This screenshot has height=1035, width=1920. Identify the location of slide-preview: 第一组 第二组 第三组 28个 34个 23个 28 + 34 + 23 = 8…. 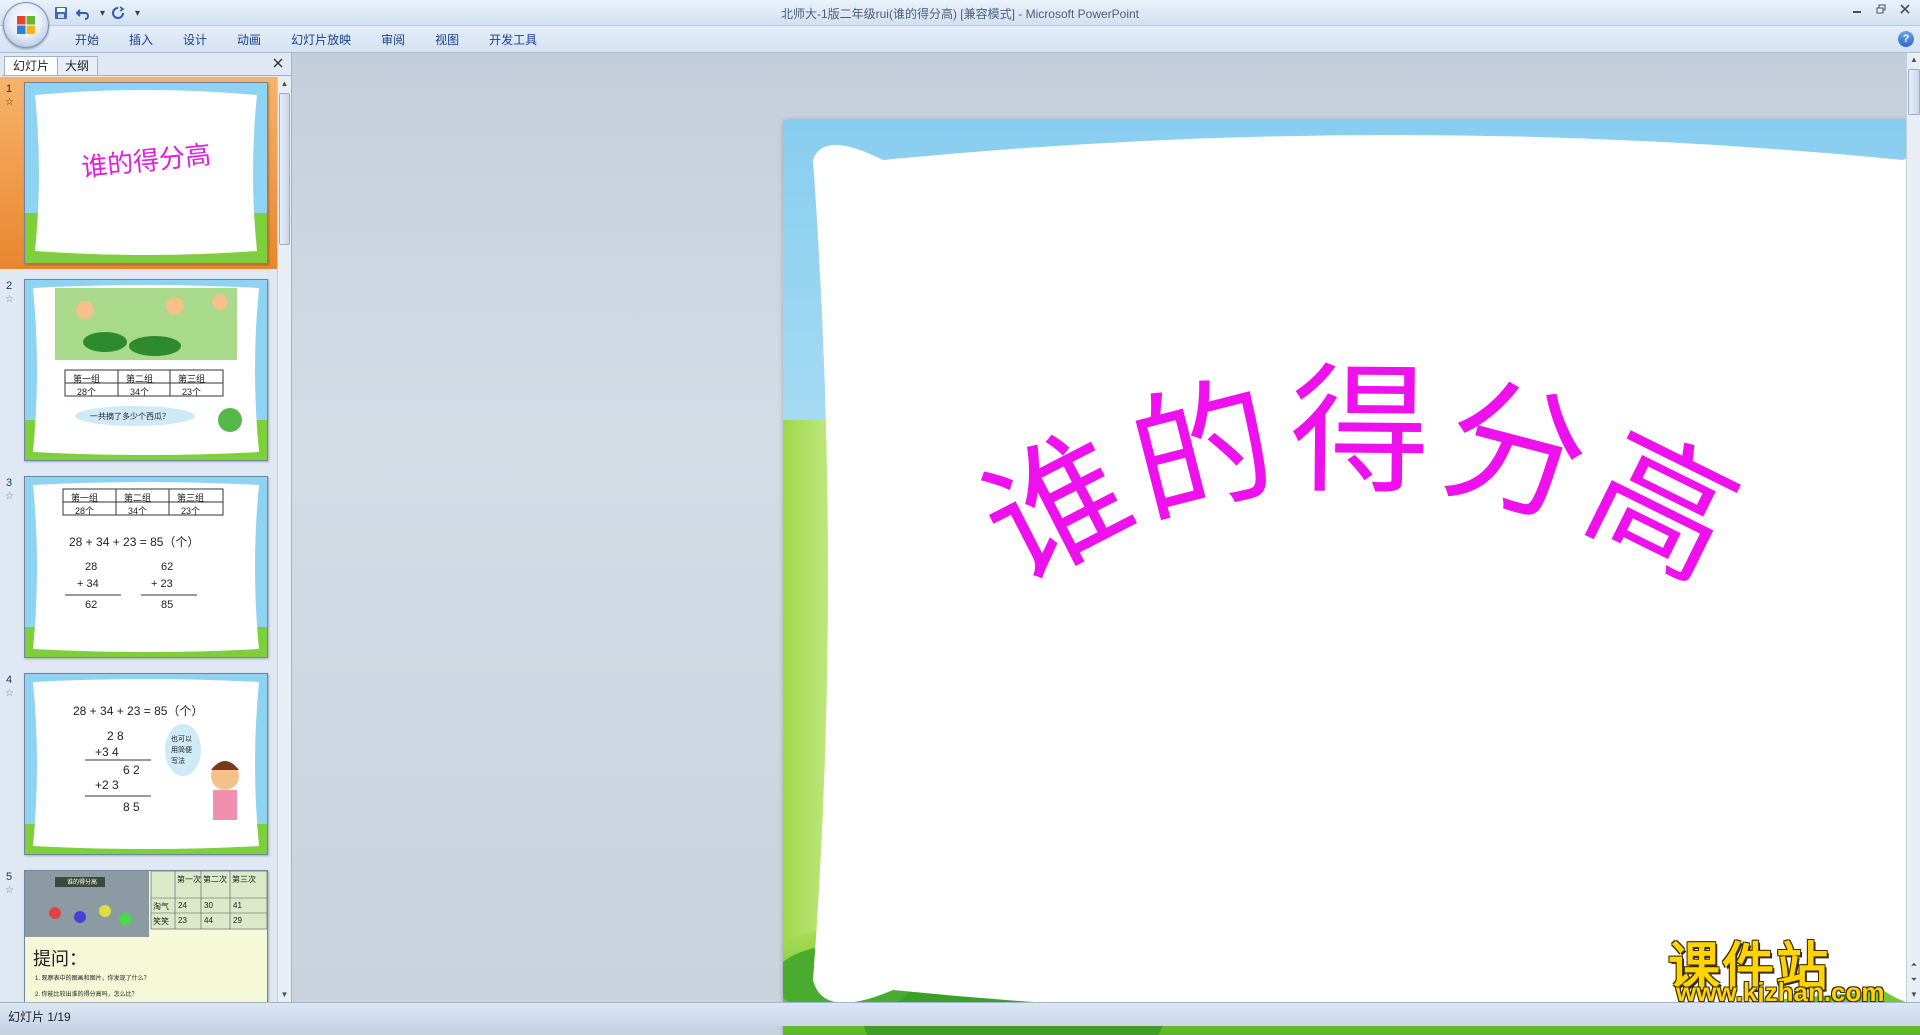
(146, 567).